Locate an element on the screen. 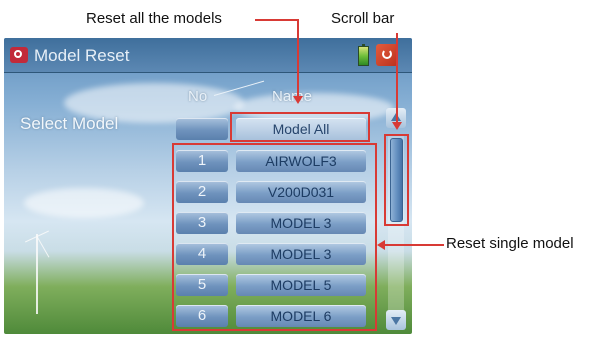 The width and height of the screenshot is (613, 337). select-model-label: Select Model is located at coordinates (69, 123).